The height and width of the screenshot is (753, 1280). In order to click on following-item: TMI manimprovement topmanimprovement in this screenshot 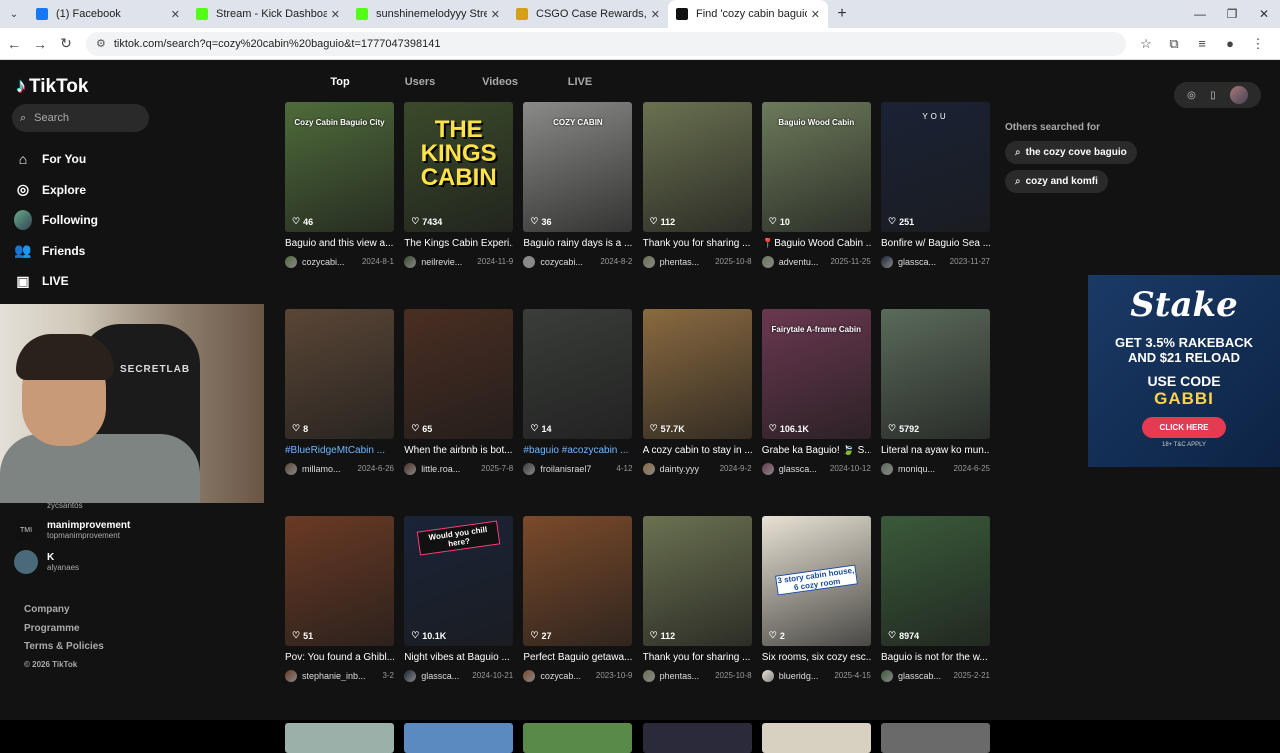, I will do `click(72, 530)`.